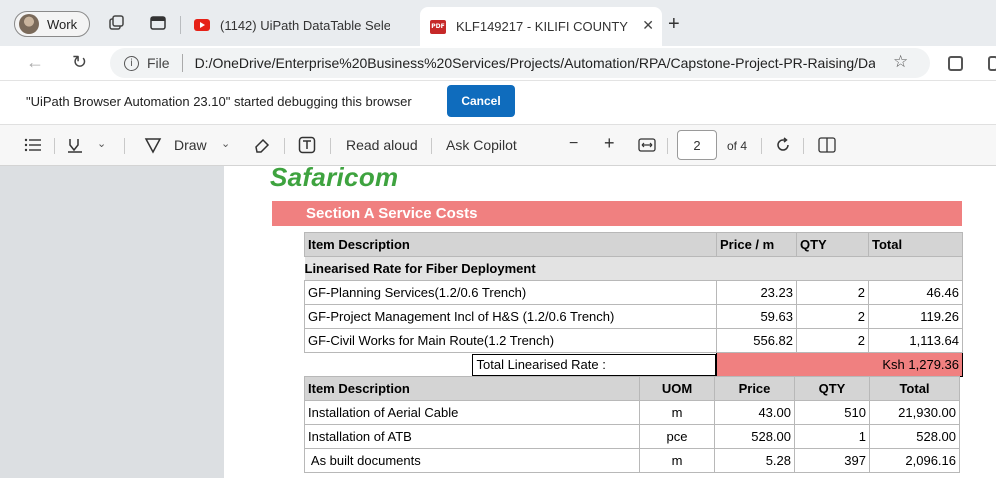 The height and width of the screenshot is (478, 996). Describe the element at coordinates (438, 26) in the screenshot. I see `pdf-icon: PDF` at that location.